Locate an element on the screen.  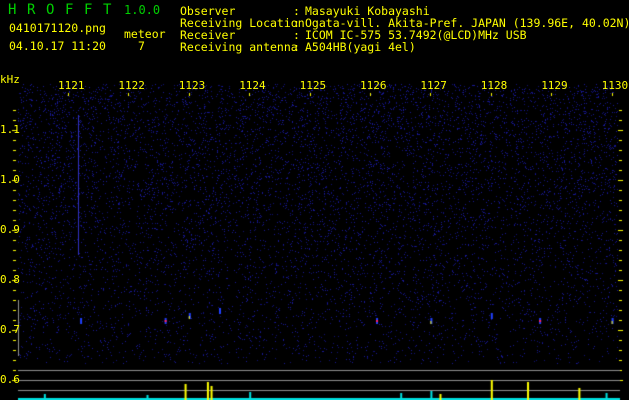
x-tick-label: 1121 is located at coordinates (71, 85).